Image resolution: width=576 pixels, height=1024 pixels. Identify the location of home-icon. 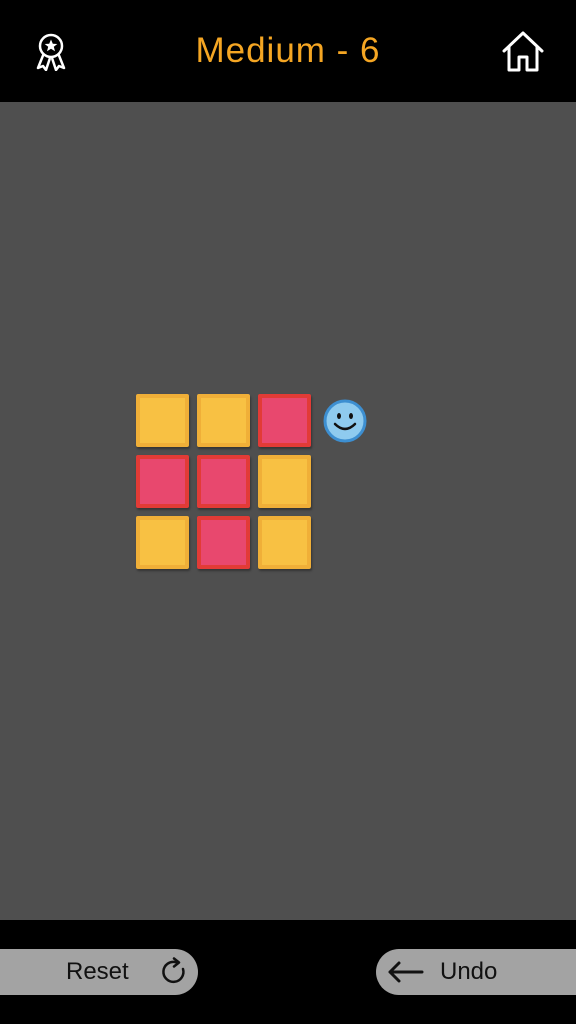
(523, 51).